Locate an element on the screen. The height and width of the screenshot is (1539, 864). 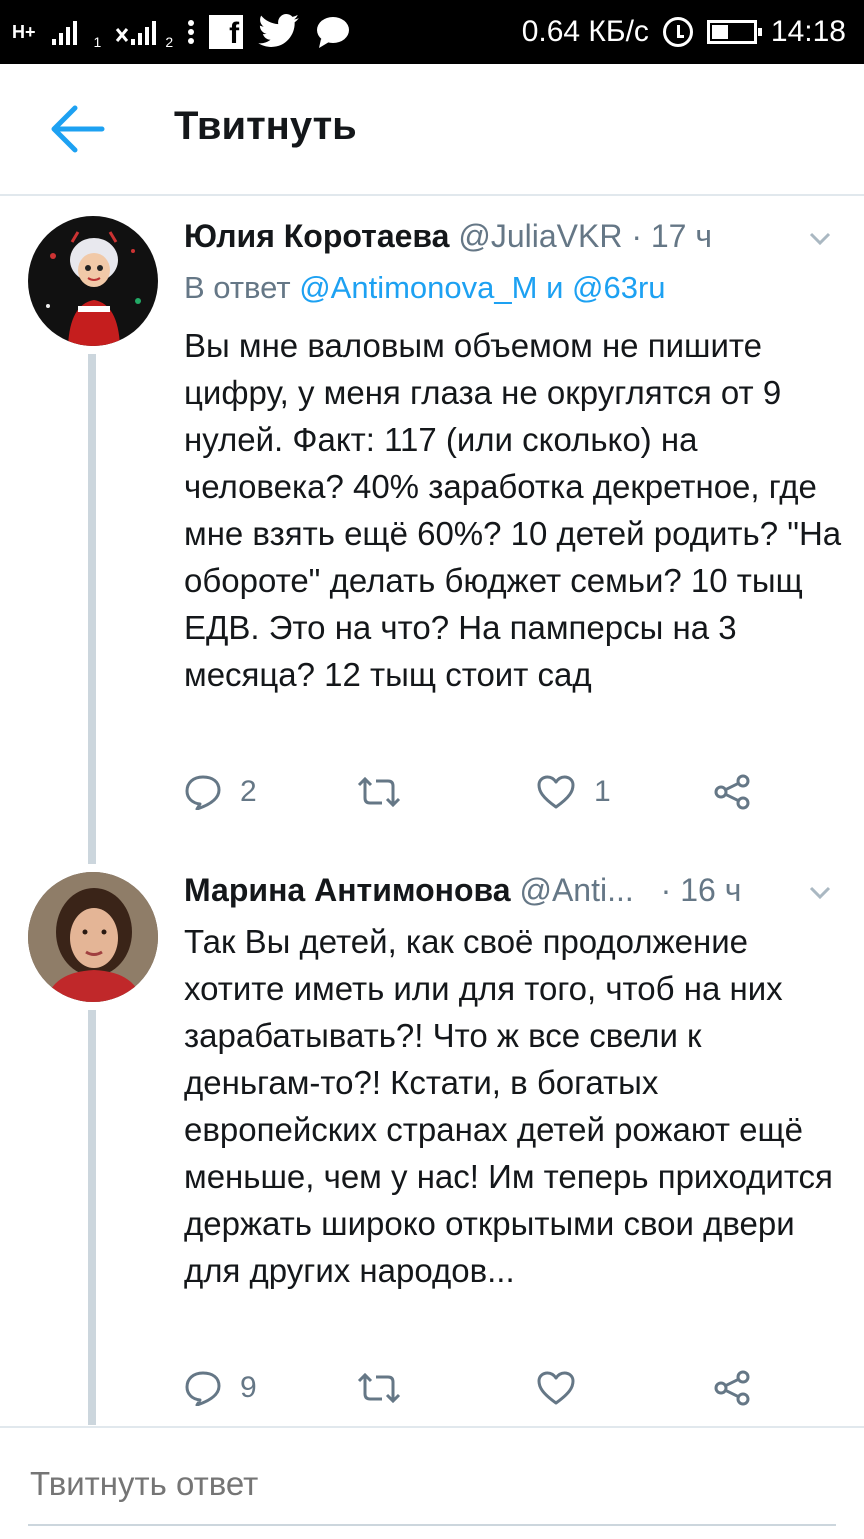
status-bar: H+ 1 2 f 0.64 КБ/с 14:18 is located at coordinates (432, 32).